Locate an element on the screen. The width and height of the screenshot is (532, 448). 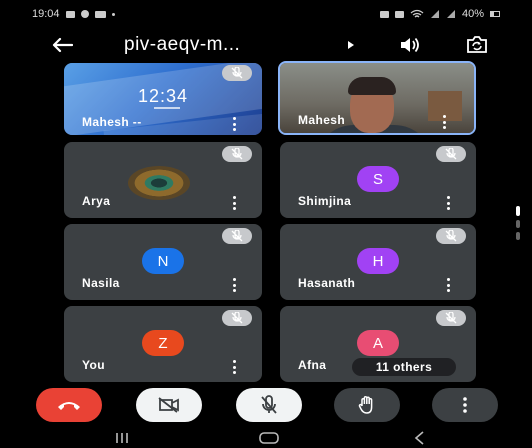
dot-icon is located at coordinates (113, 14).